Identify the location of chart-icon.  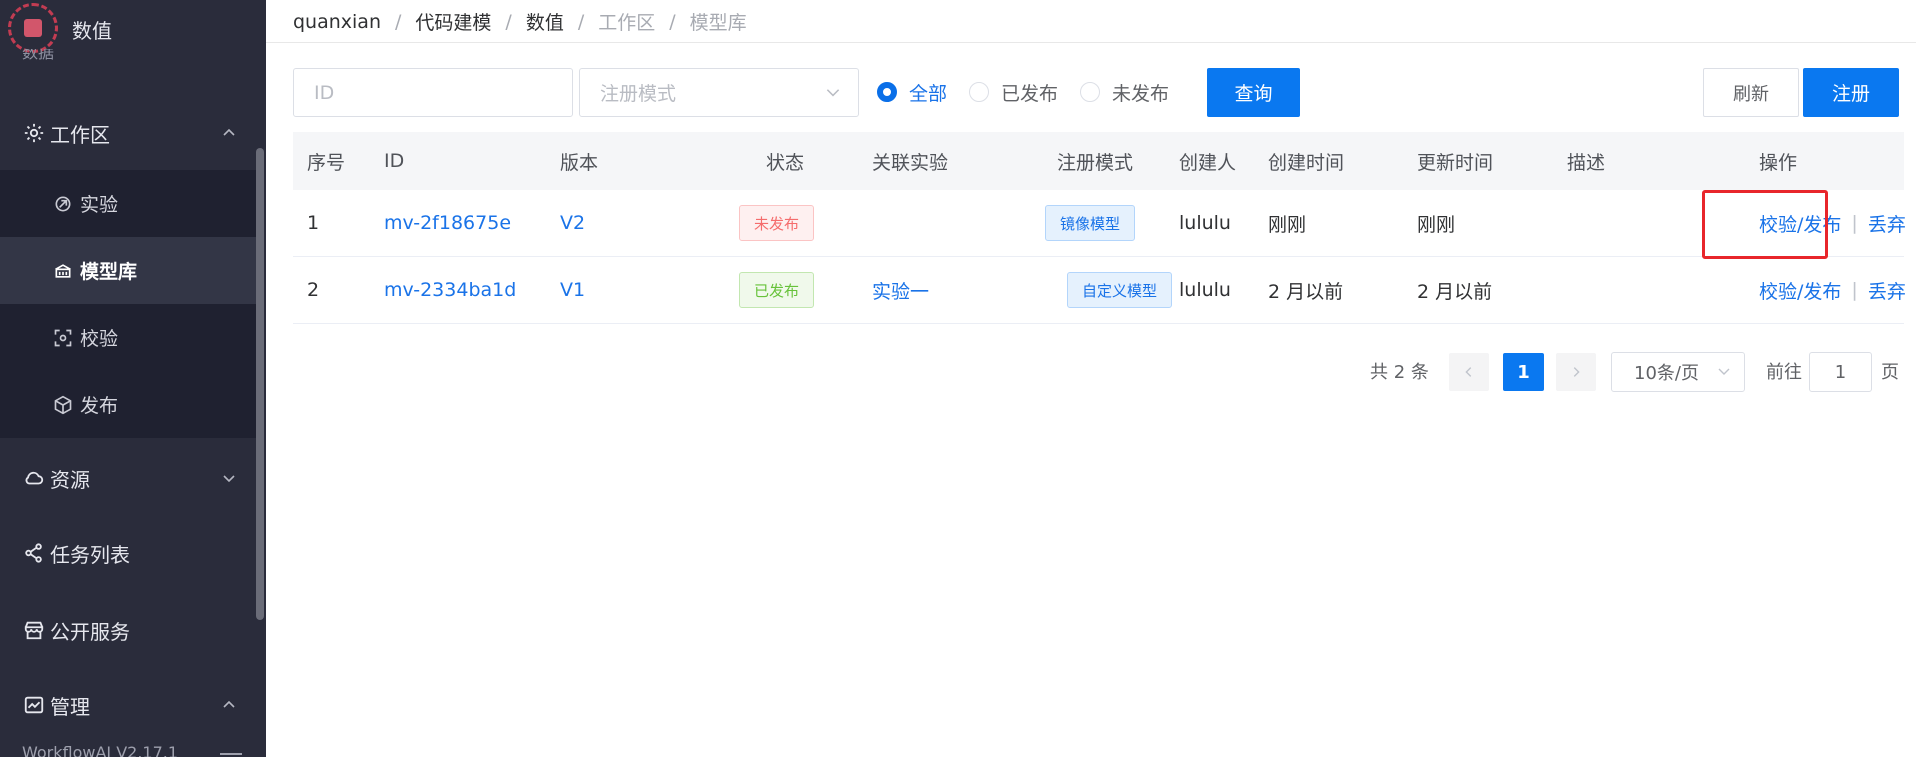
(34, 705).